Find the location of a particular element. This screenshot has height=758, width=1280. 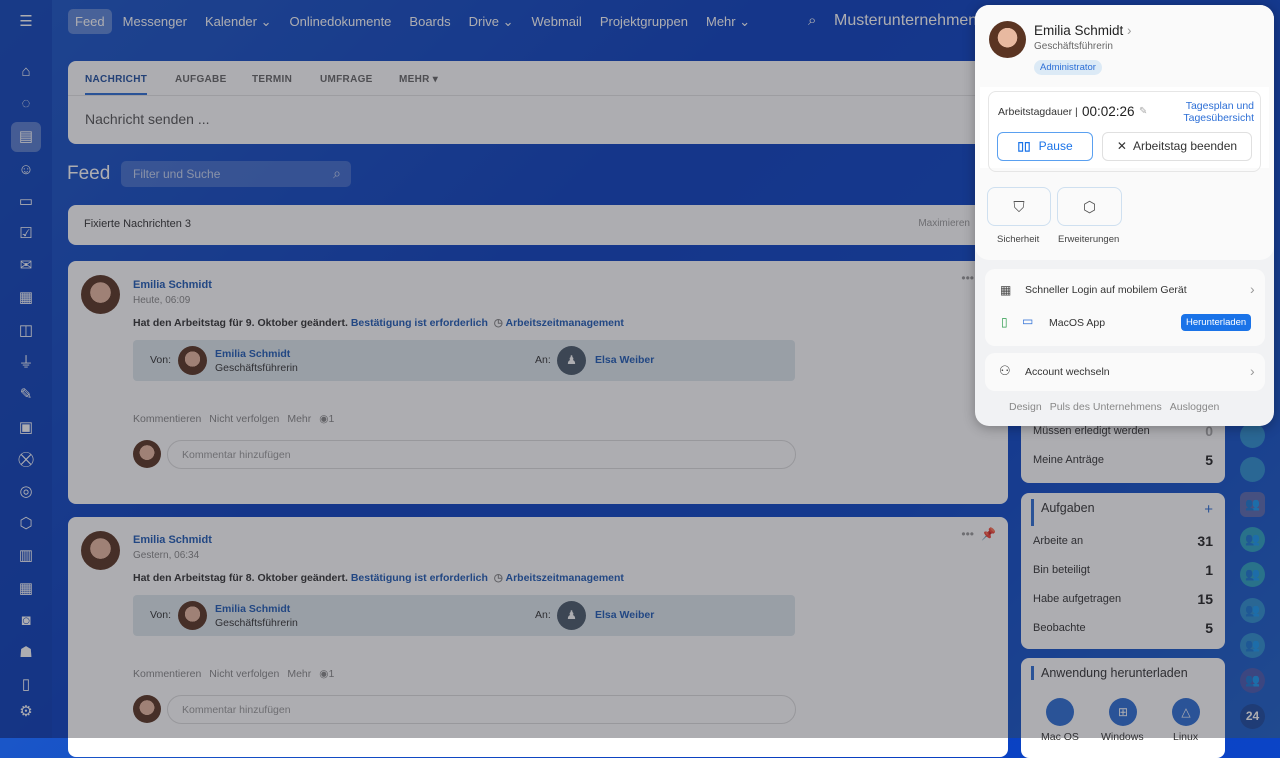

profile-name: Emilia Schmidt › is located at coordinates (1083, 30).